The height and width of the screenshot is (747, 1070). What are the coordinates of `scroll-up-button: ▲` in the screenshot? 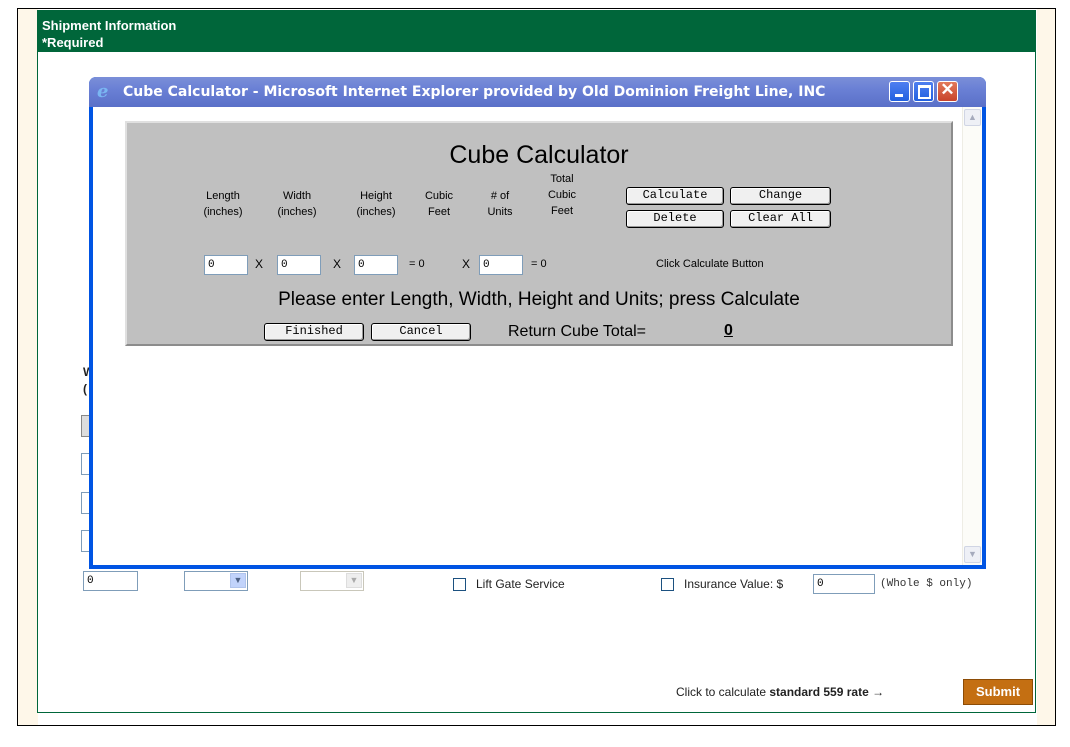 It's located at (972, 117).